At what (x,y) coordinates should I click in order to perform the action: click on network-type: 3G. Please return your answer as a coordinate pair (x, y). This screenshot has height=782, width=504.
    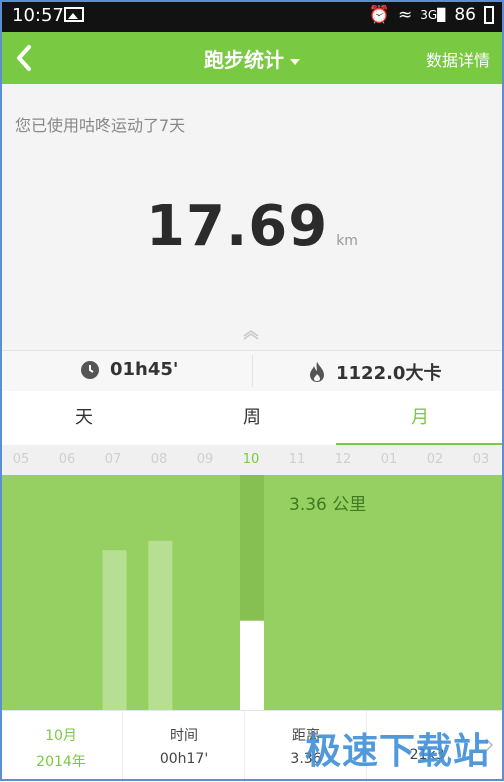
    Looking at the image, I should click on (429, 15).